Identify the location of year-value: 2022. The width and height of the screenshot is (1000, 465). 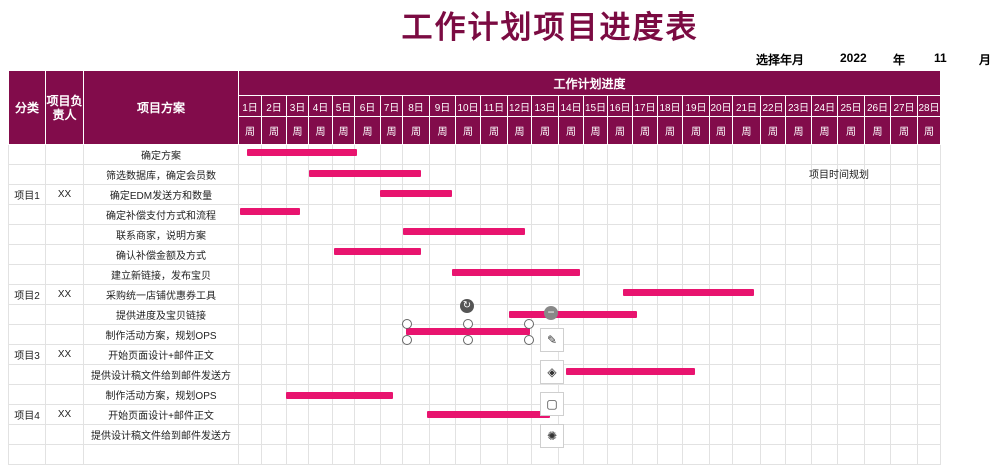
(853, 58).